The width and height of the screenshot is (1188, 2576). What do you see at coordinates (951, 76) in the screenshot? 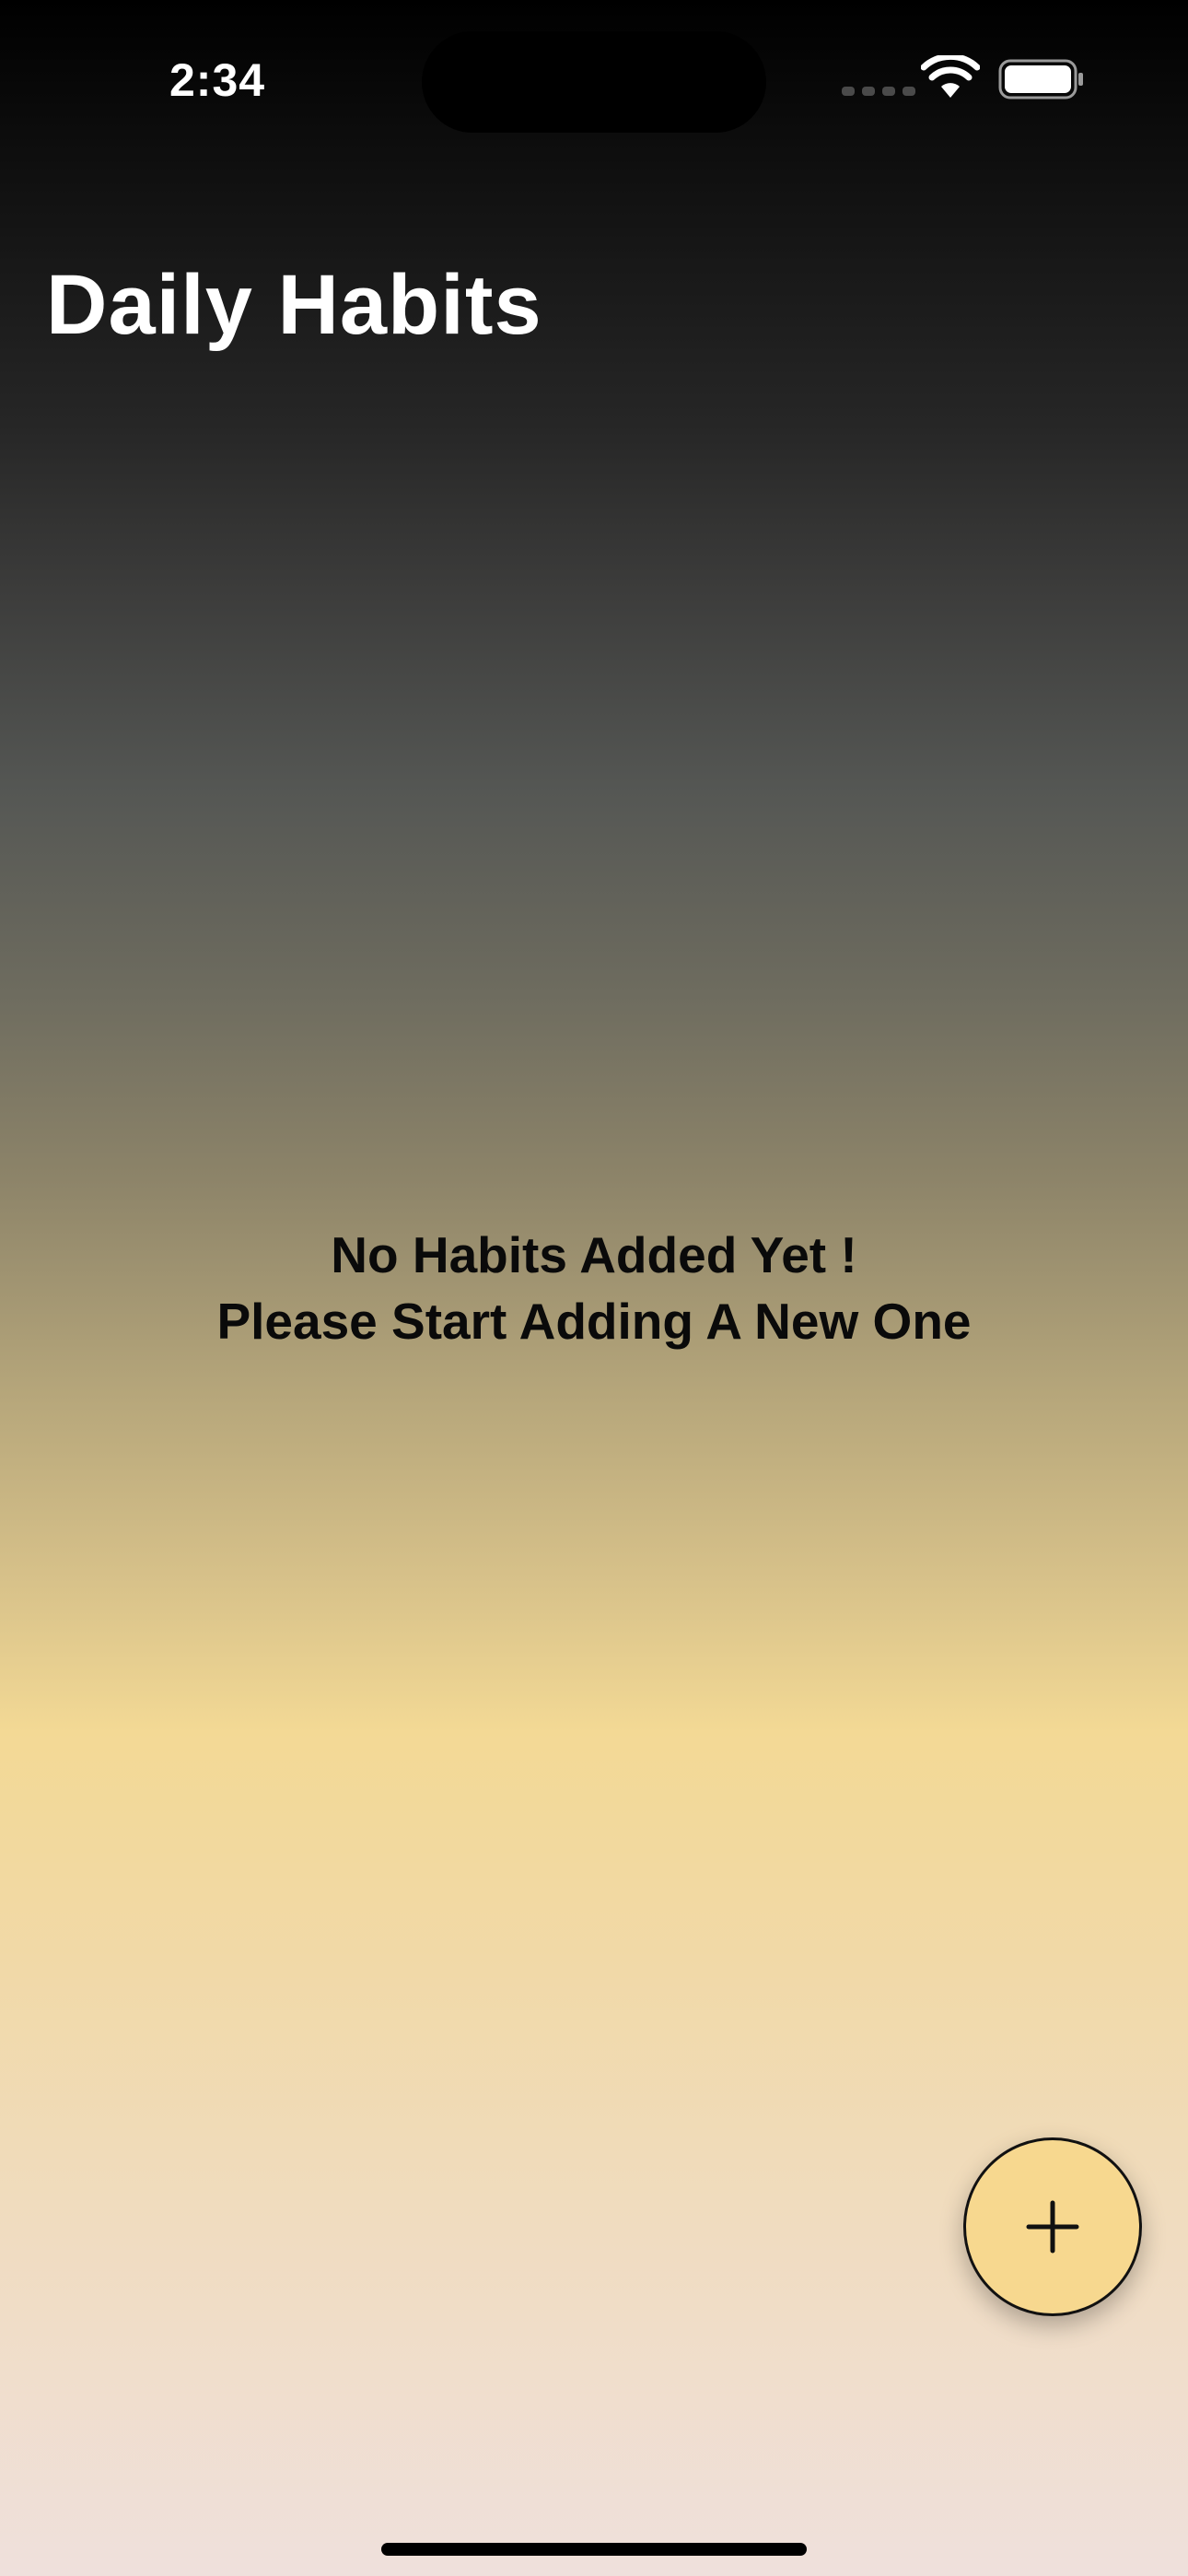
I see `wifi-icon` at bounding box center [951, 76].